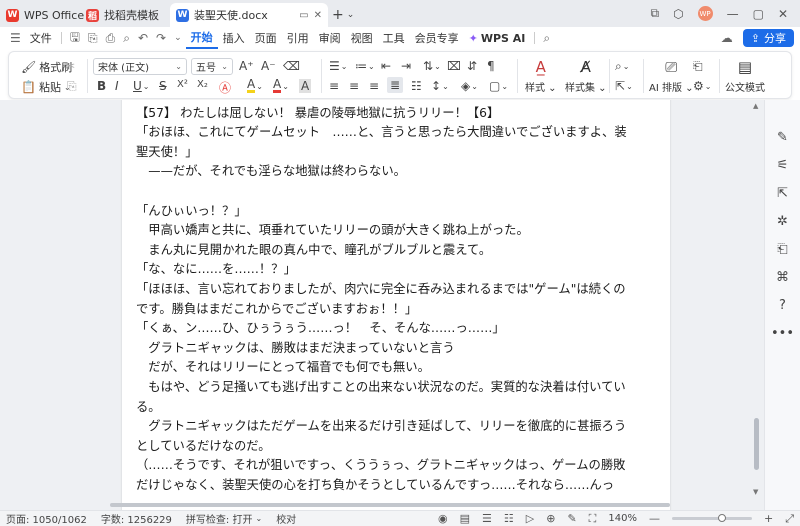 Image resolution: width=800 pixels, height=526 pixels. I want to click on document-line: です。勝負はまだこれからでございますおぉ！！」, so click(398, 310).